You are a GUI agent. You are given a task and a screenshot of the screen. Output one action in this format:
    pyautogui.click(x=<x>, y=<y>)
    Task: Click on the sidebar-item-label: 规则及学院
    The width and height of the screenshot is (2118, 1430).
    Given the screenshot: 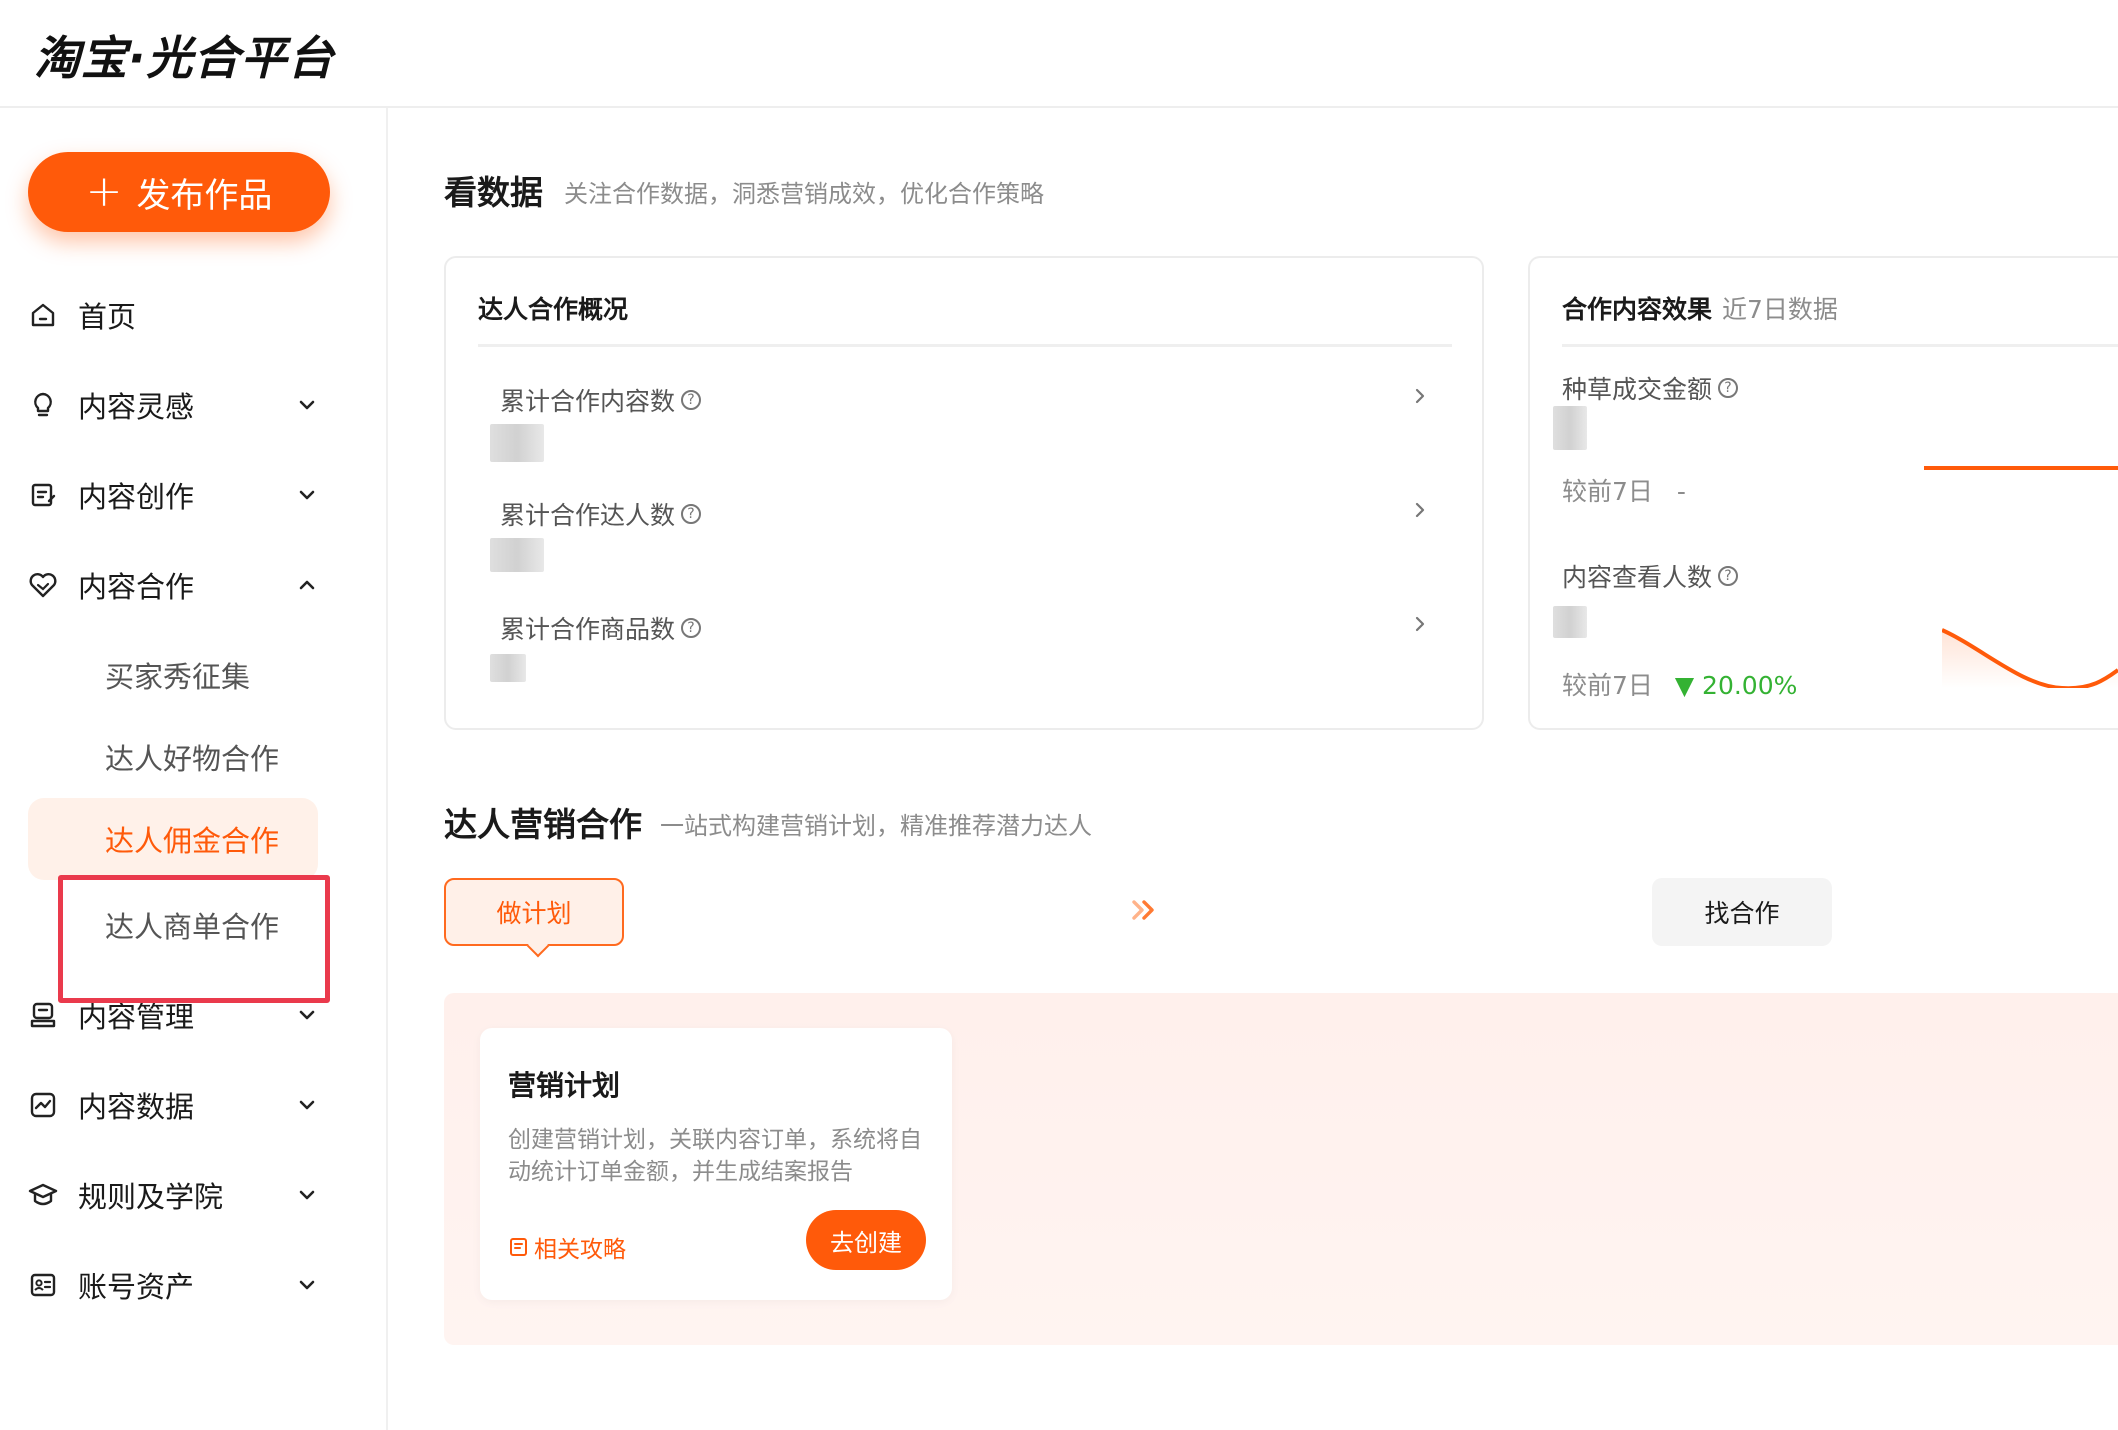 What is the action you would take?
    pyautogui.click(x=151, y=1197)
    